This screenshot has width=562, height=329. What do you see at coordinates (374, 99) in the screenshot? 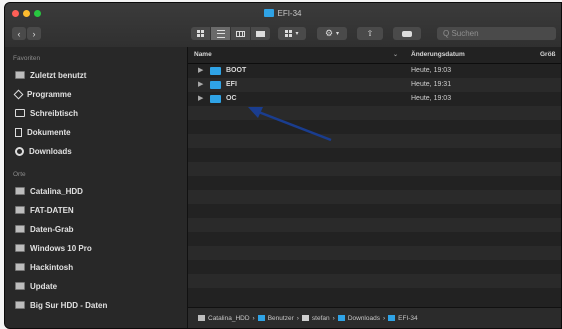
I see `table-row: ▶ OC Heute, 19:03` at bounding box center [374, 99].